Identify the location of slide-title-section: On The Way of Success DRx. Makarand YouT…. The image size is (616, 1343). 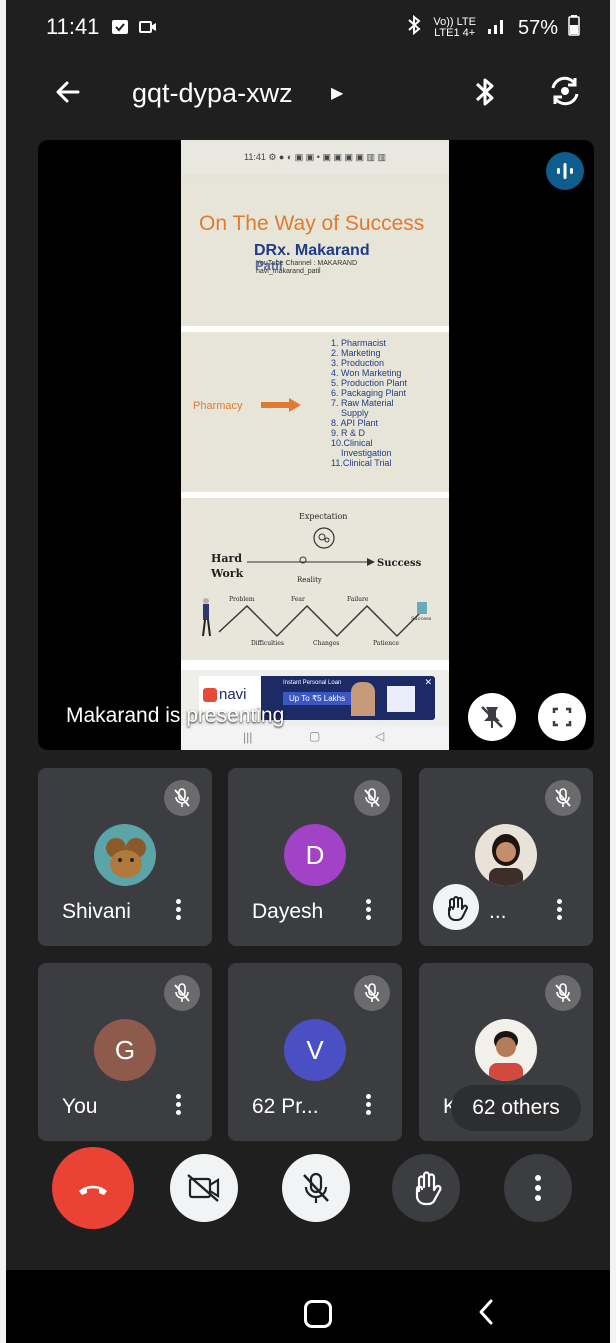
(315, 253).